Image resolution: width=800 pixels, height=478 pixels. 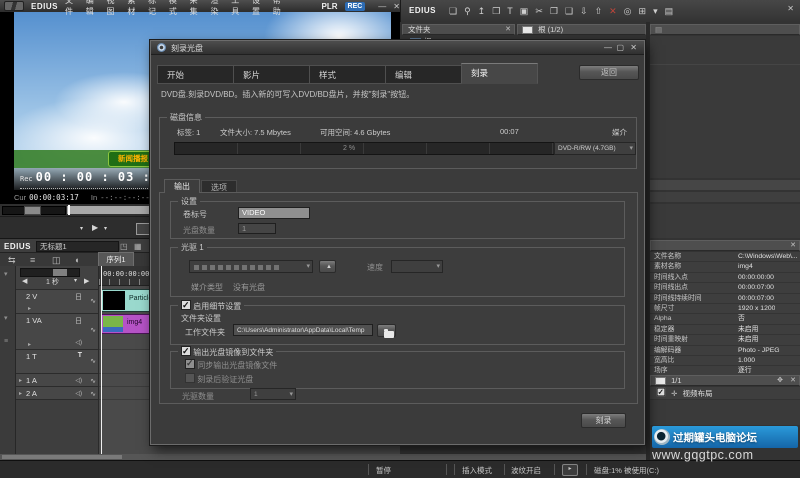 What do you see at coordinates (280, 8) in the screenshot?
I see `menu-item: 帮助` at bounding box center [280, 8].